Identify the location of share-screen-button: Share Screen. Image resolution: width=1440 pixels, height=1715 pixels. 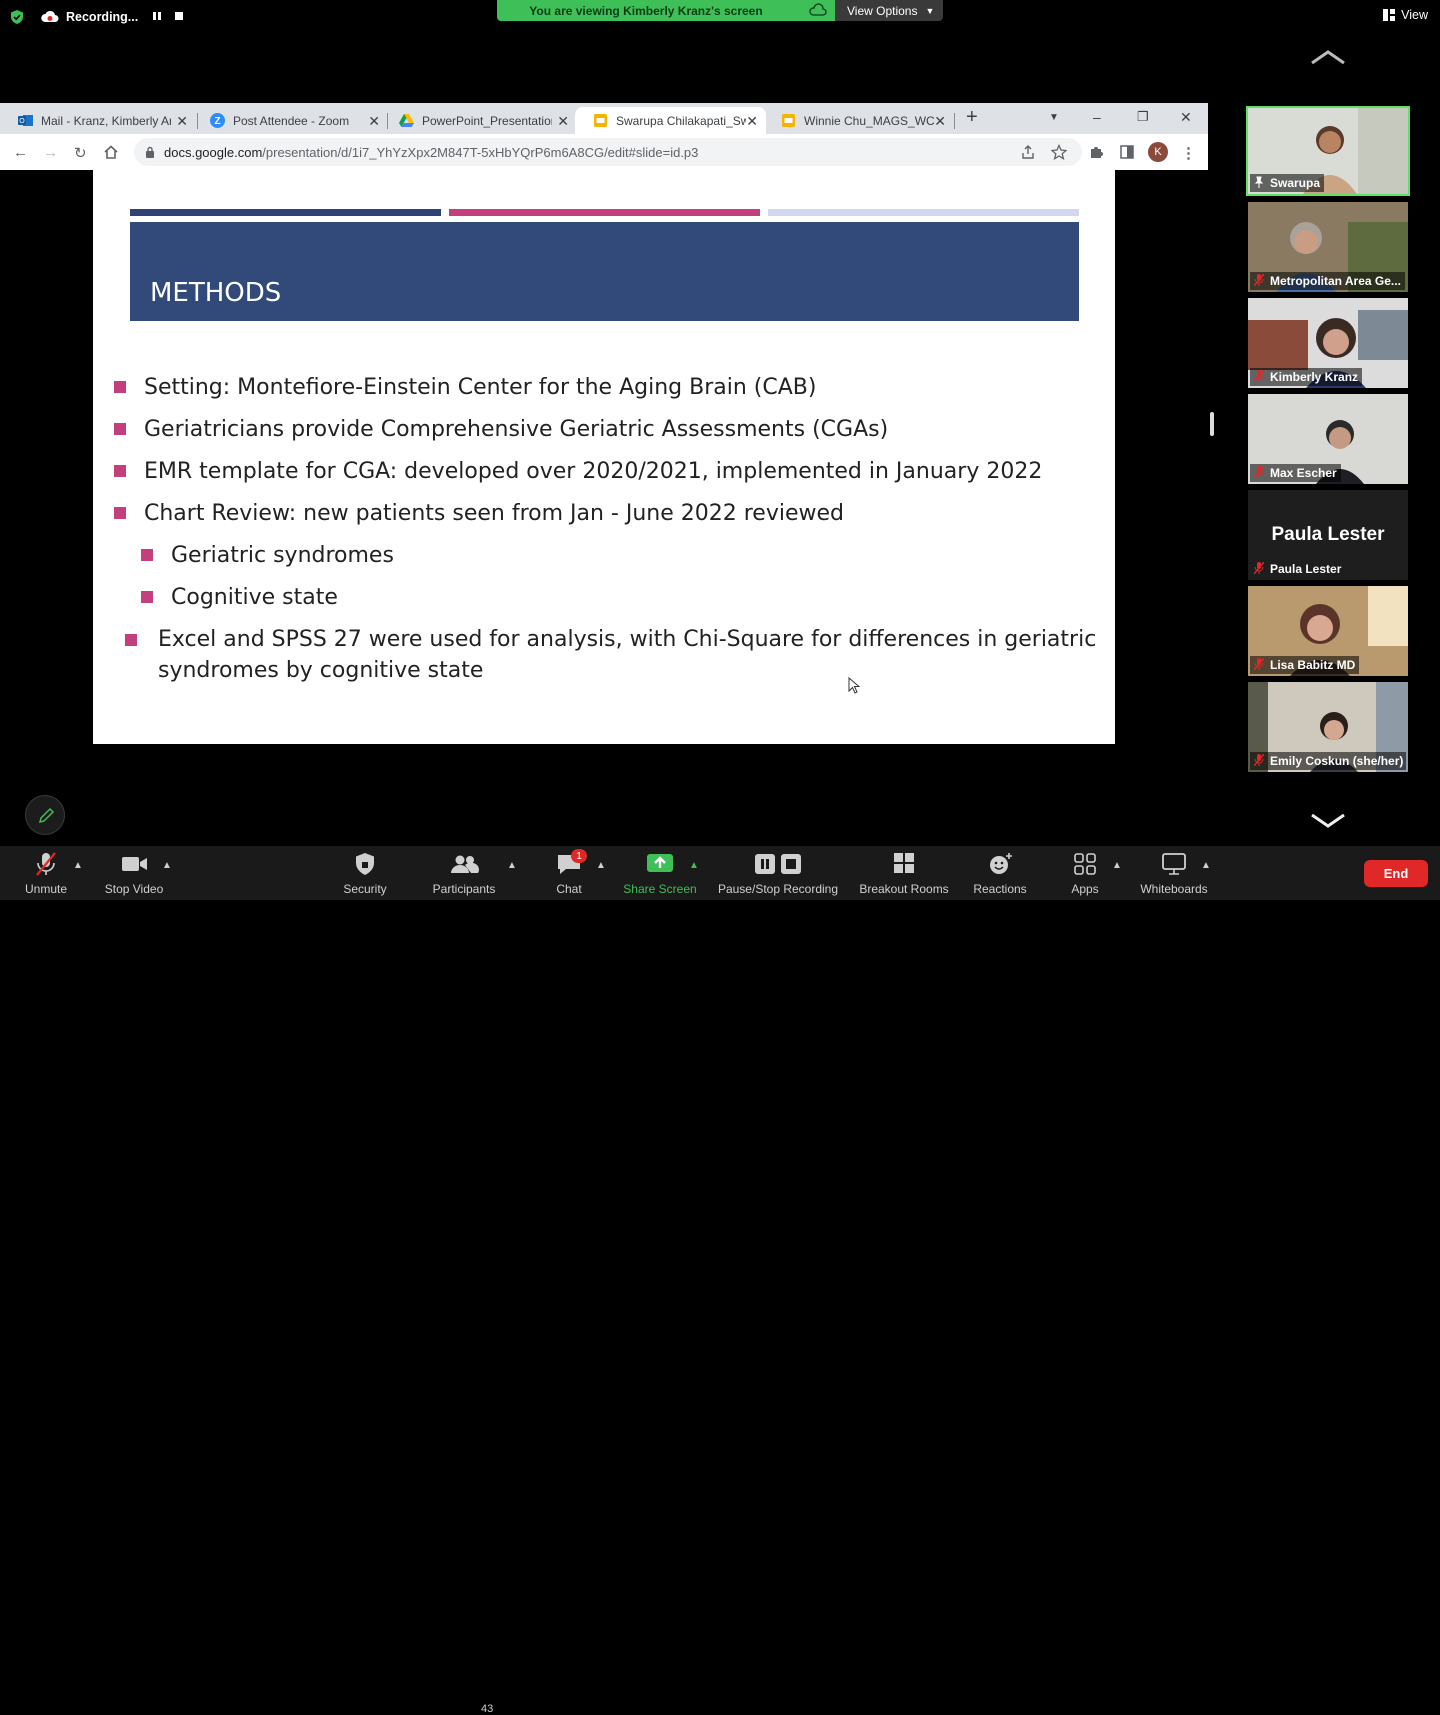
(660, 874).